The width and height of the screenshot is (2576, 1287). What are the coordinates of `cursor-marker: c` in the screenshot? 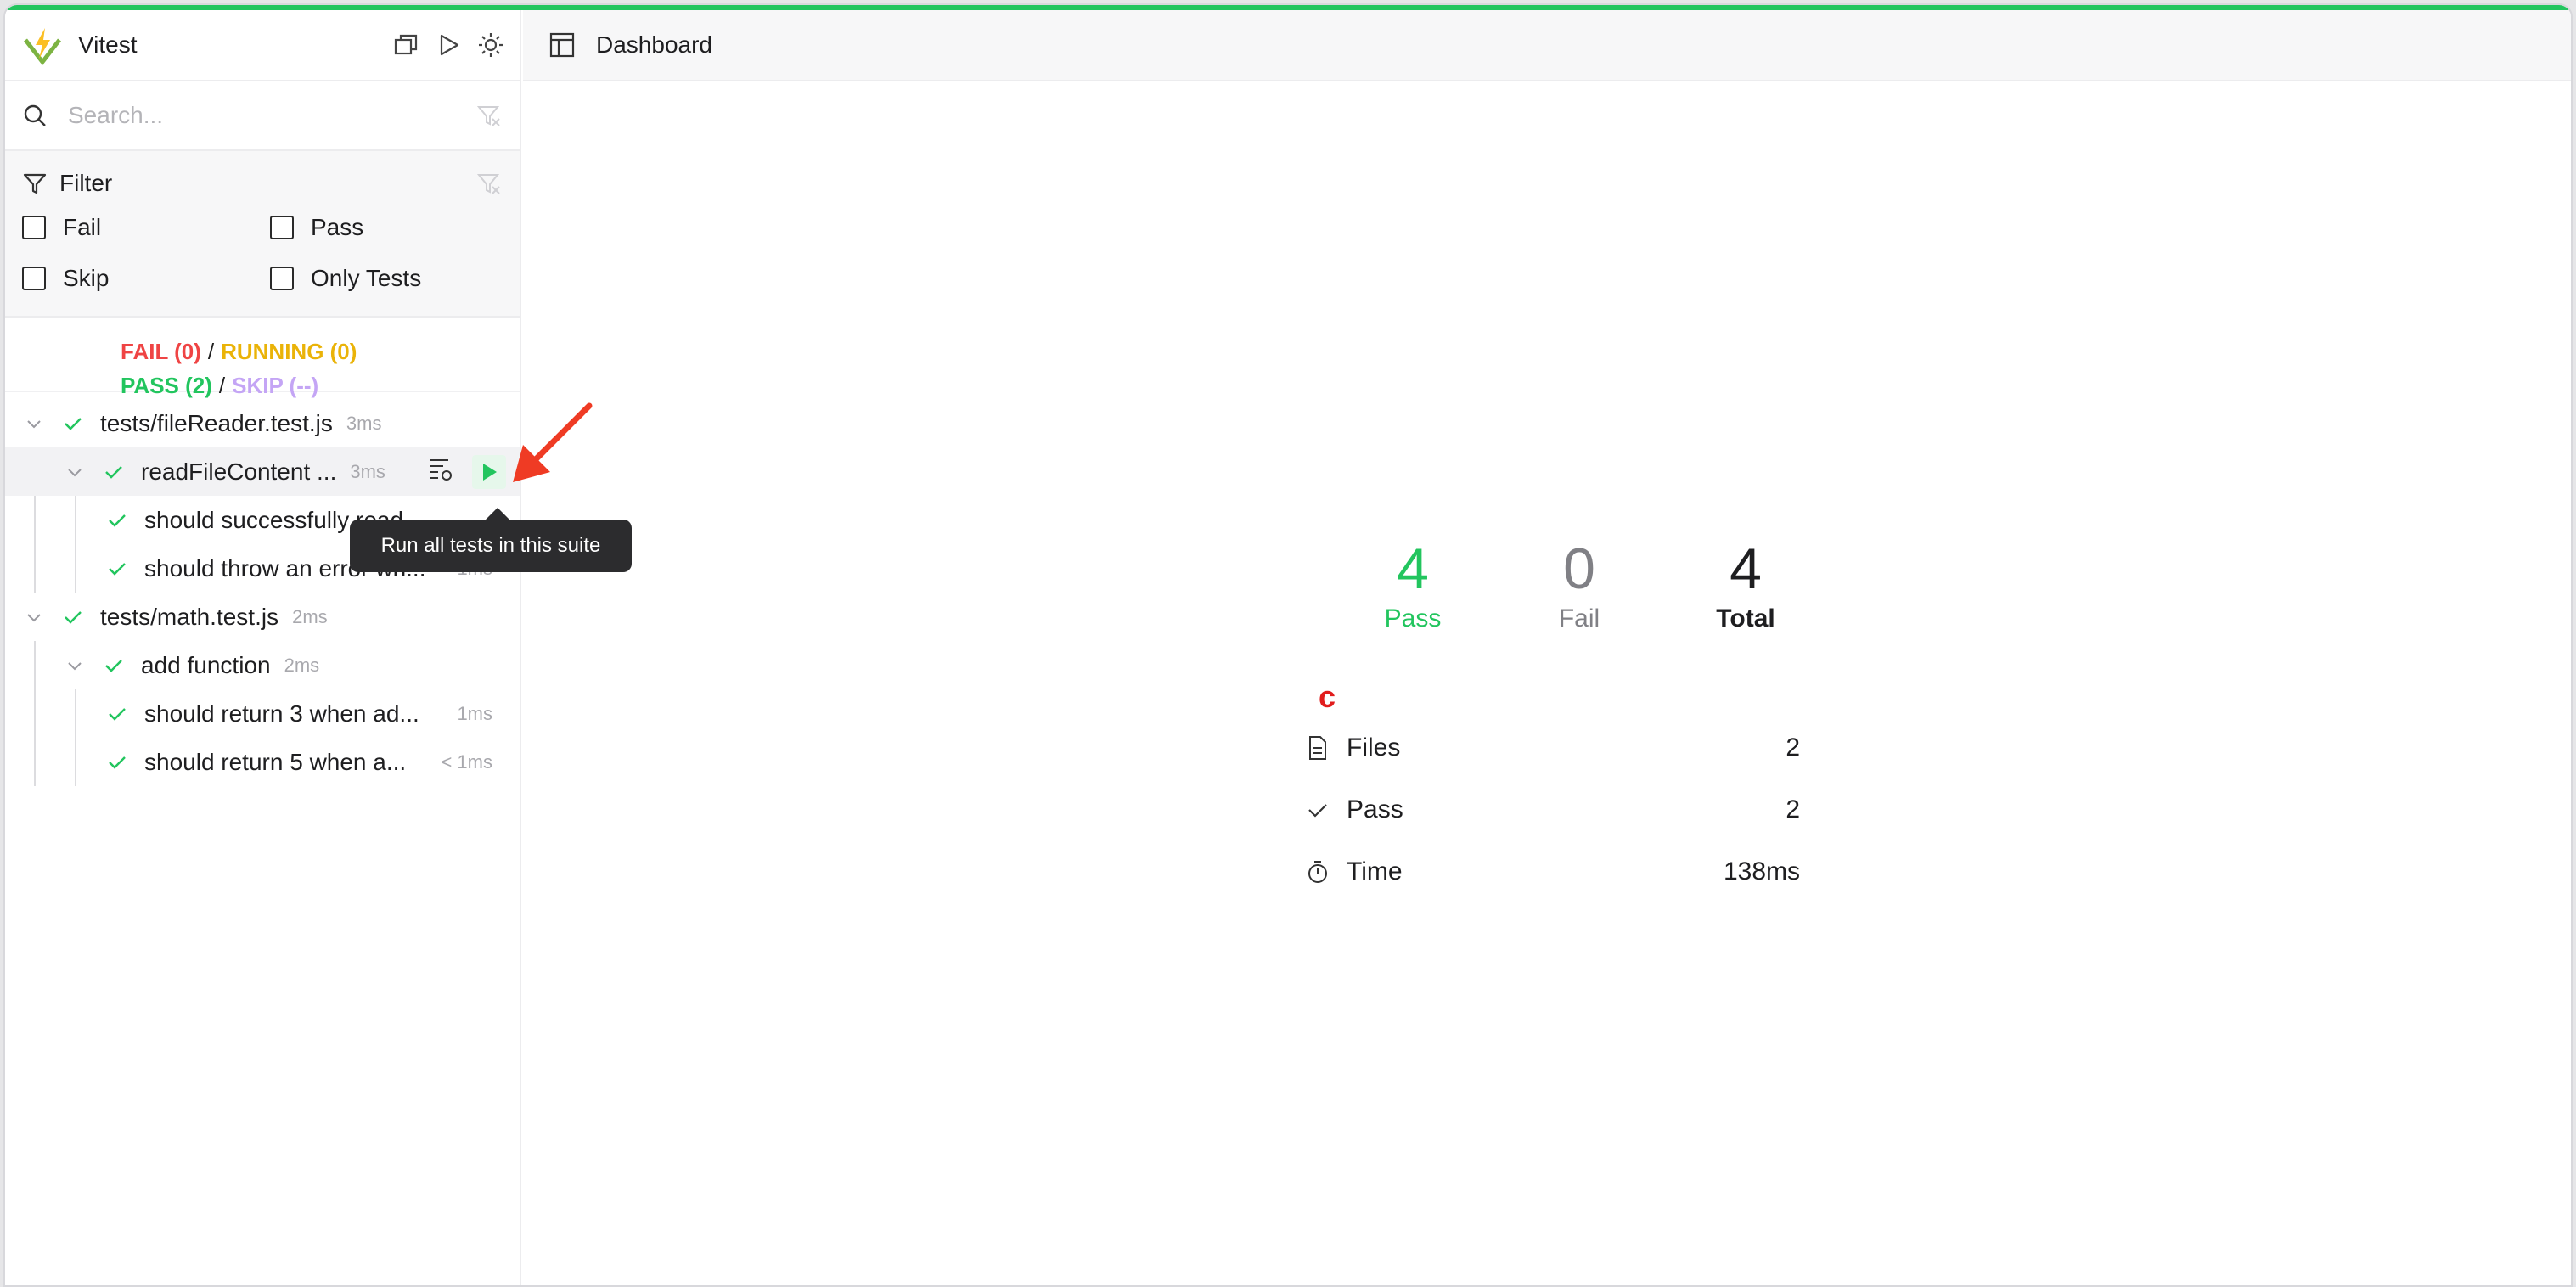 It's located at (1327, 696).